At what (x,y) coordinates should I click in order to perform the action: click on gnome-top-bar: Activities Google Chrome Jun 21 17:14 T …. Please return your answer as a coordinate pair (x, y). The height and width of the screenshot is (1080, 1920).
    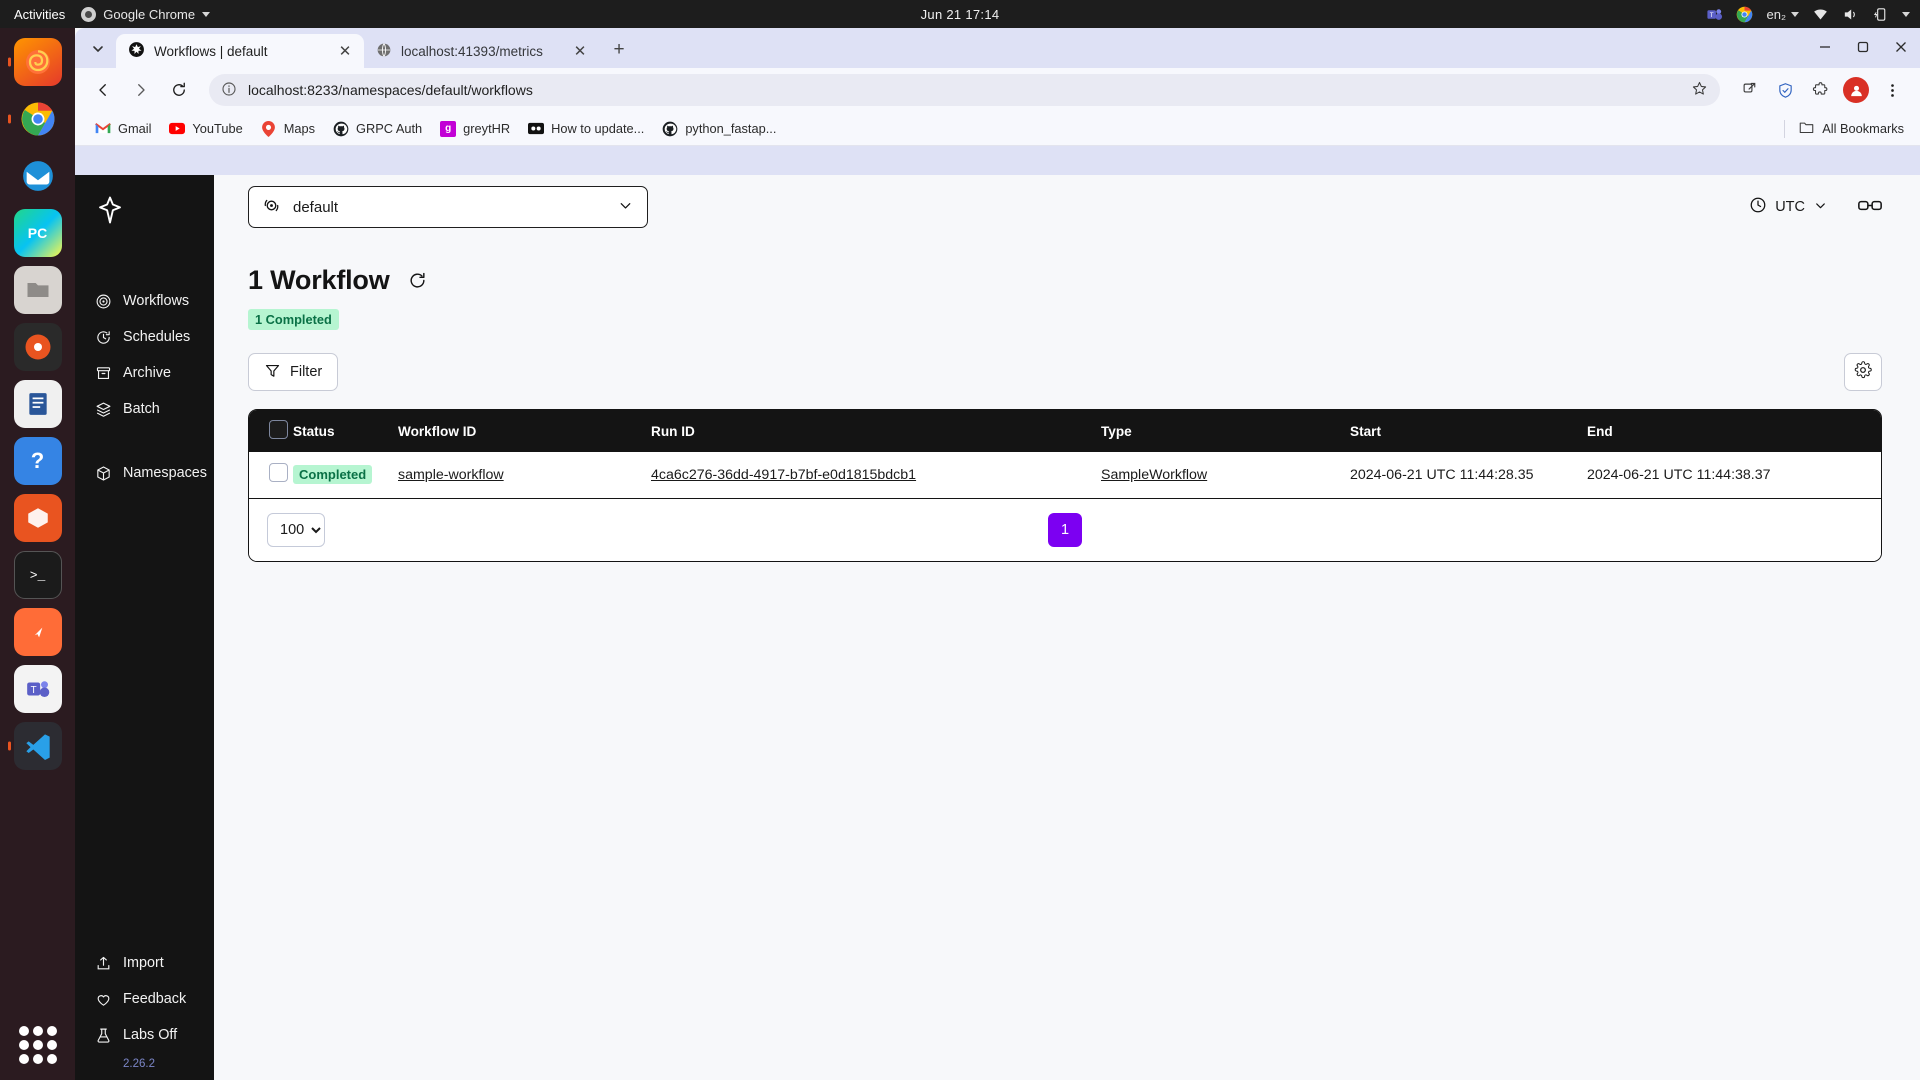
    Looking at the image, I should click on (960, 14).